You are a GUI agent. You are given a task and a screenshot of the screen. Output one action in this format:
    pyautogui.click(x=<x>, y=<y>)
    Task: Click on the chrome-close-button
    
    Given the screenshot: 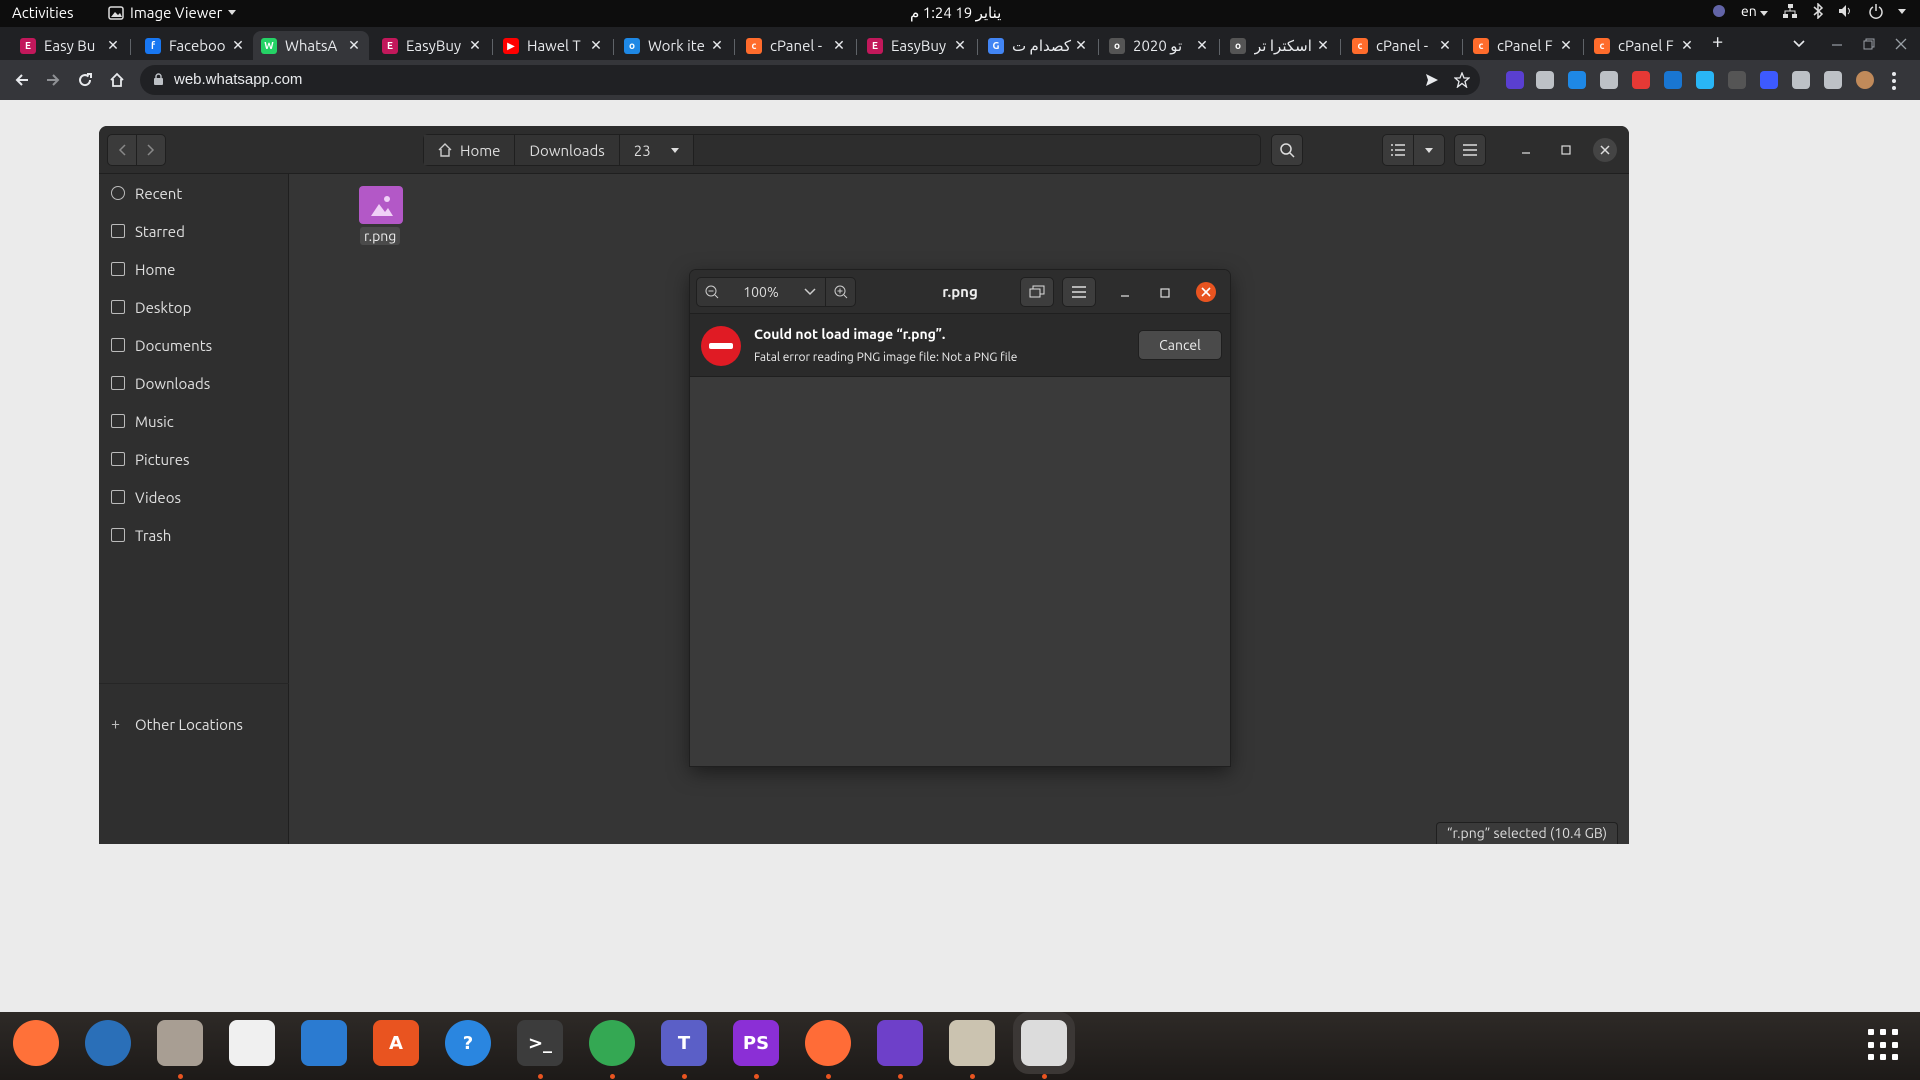 What is the action you would take?
    pyautogui.click(x=1901, y=44)
    